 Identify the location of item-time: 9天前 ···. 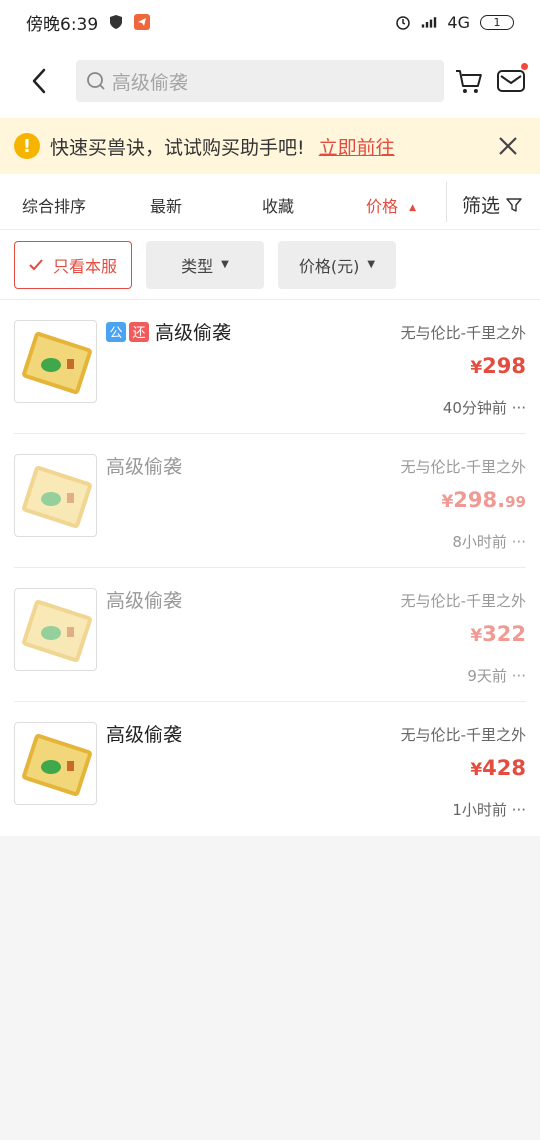
(496, 675).